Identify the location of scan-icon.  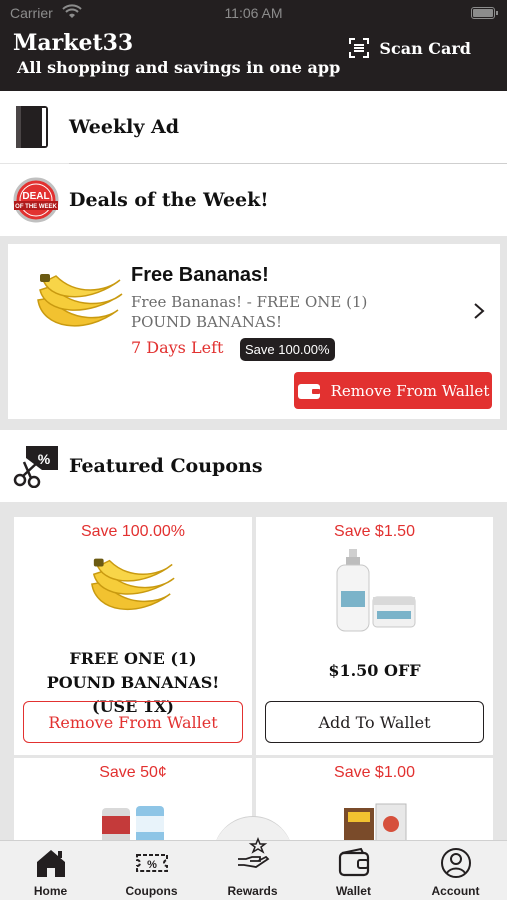
(359, 48).